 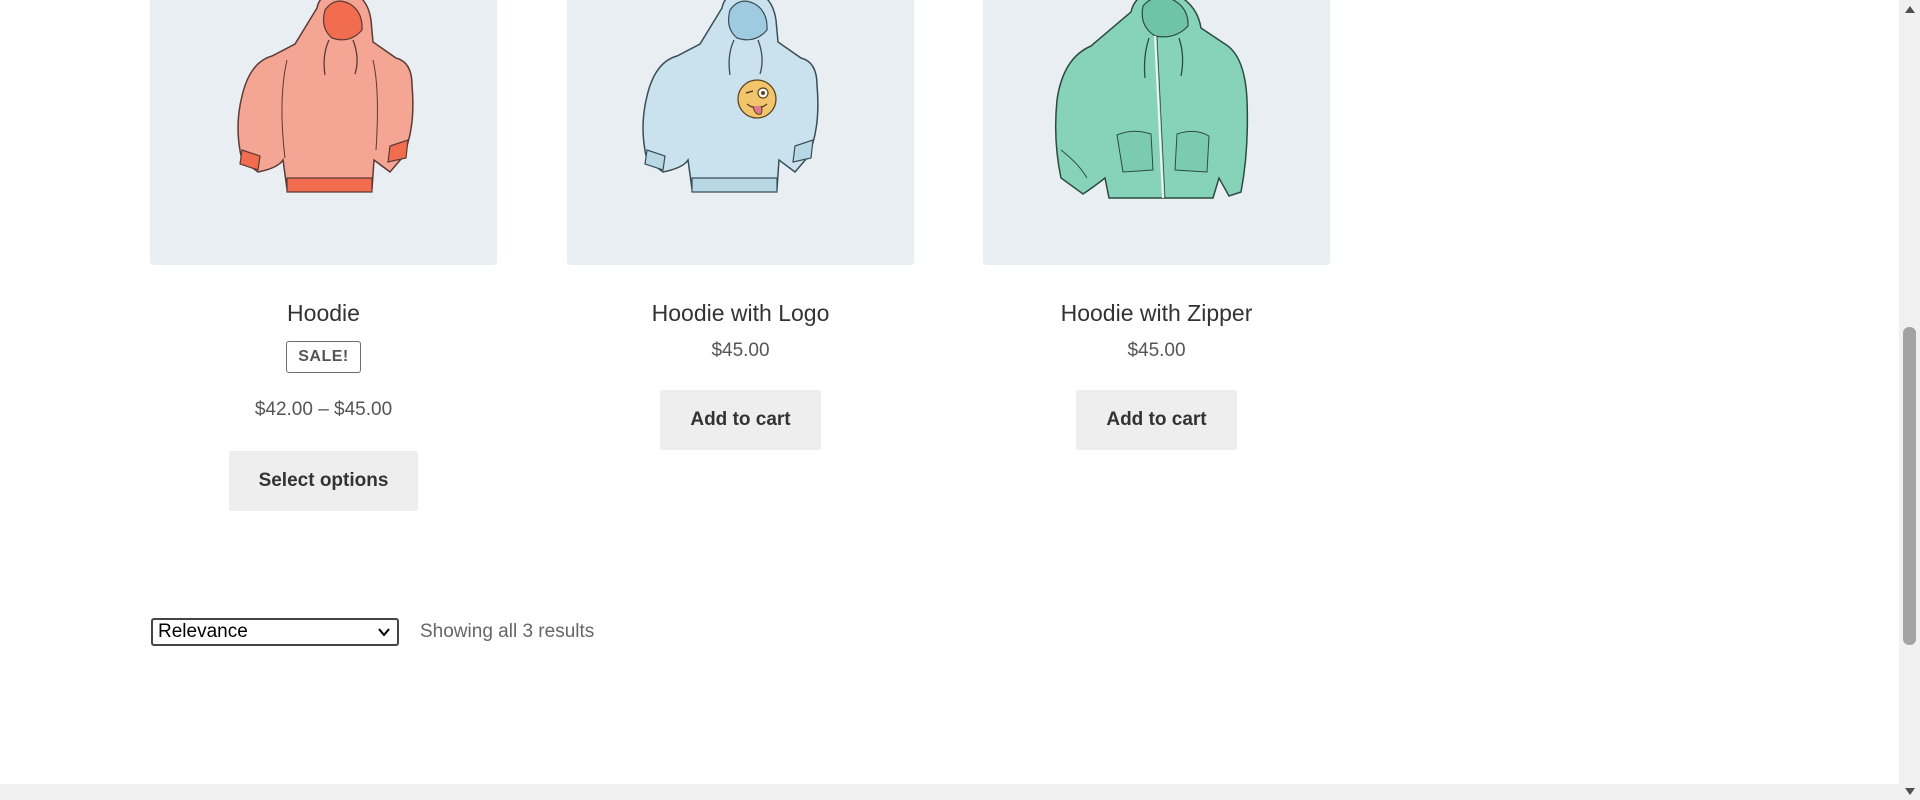 I want to click on product-card-hoodie-with-logo: Hoodie with Logo $45.00 Add to cart, so click(x=740, y=225).